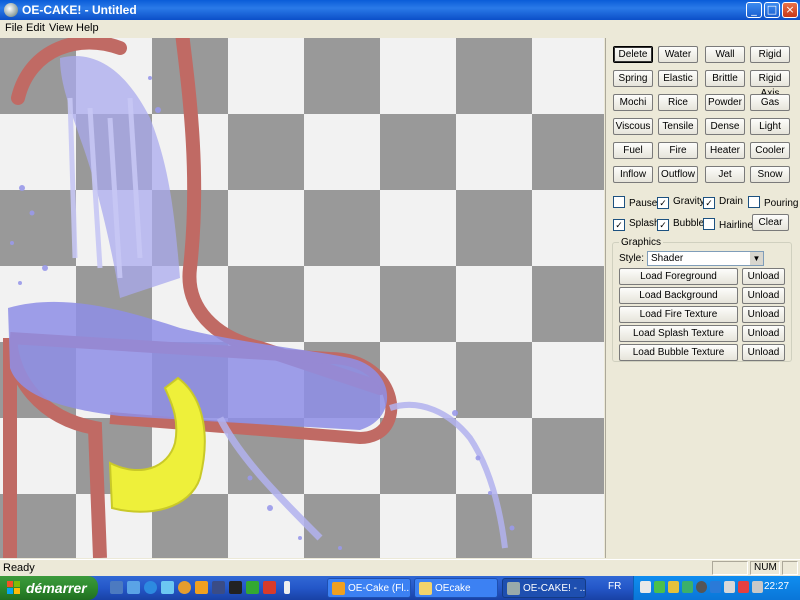 The width and height of the screenshot is (800, 600). Describe the element at coordinates (252, 587) in the screenshot. I see `quicklaunch-green-icon` at that location.